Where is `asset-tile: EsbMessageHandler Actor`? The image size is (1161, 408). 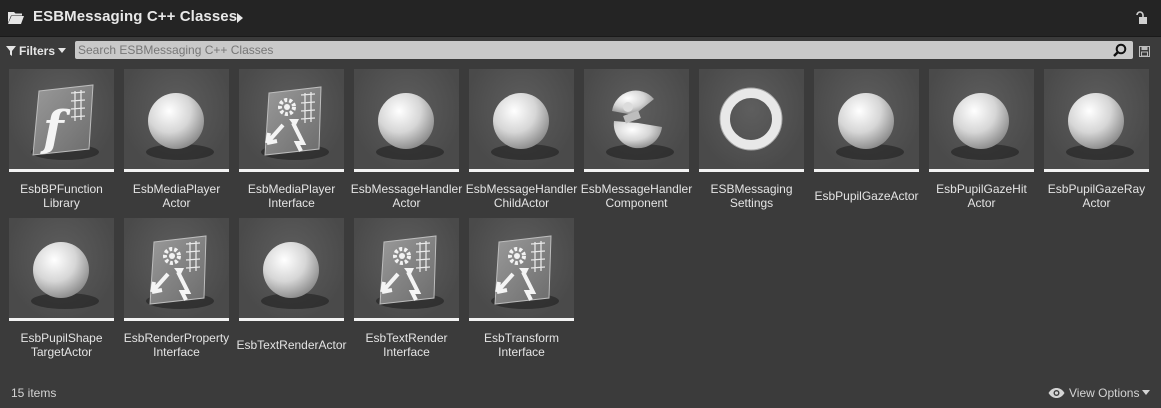
asset-tile: EsbMessageHandler Actor is located at coordinates (406, 141).